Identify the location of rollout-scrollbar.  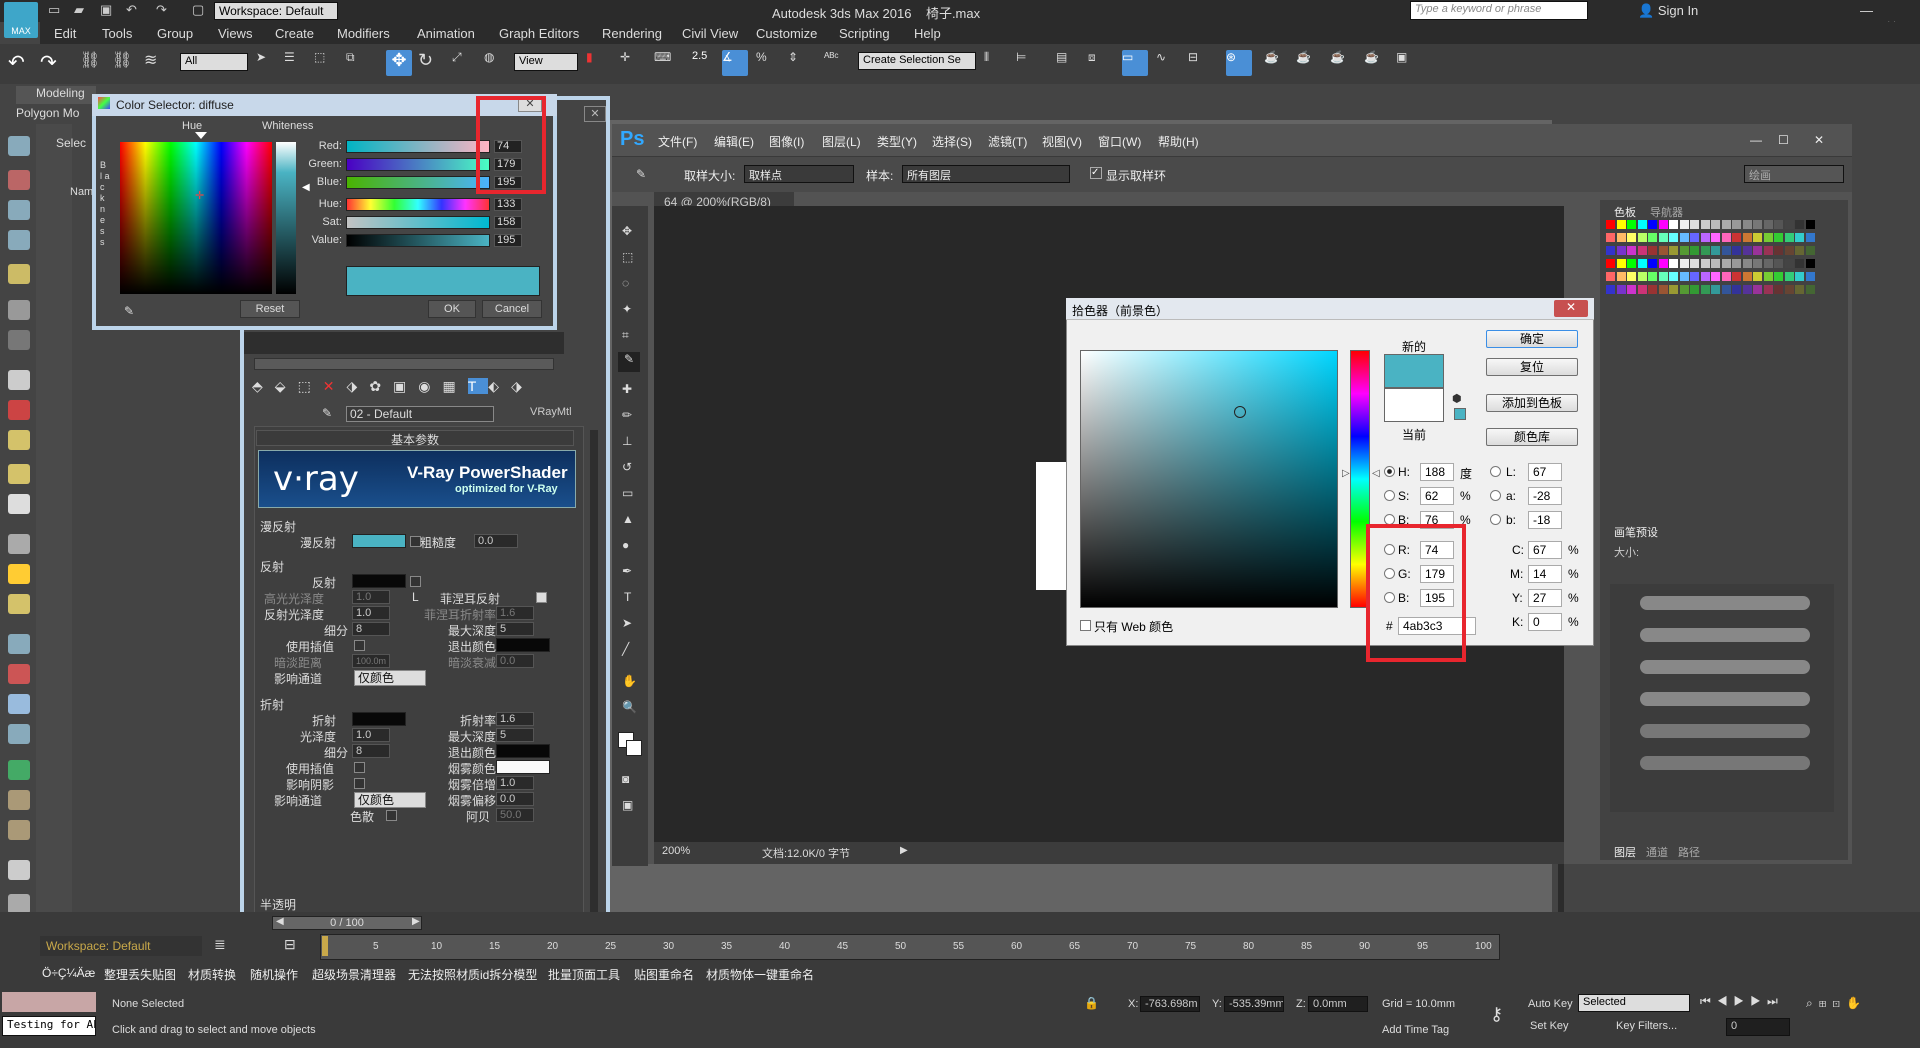
(594, 672).